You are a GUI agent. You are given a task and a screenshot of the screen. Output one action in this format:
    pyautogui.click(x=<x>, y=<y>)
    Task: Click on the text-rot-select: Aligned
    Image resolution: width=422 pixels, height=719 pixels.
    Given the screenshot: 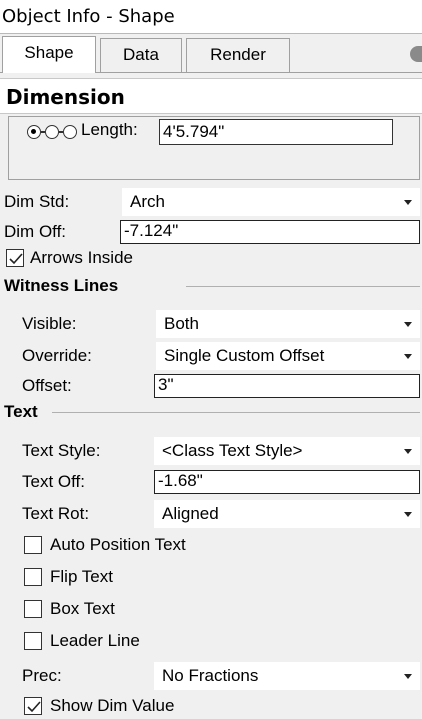 What is the action you would take?
    pyautogui.click(x=287, y=514)
    